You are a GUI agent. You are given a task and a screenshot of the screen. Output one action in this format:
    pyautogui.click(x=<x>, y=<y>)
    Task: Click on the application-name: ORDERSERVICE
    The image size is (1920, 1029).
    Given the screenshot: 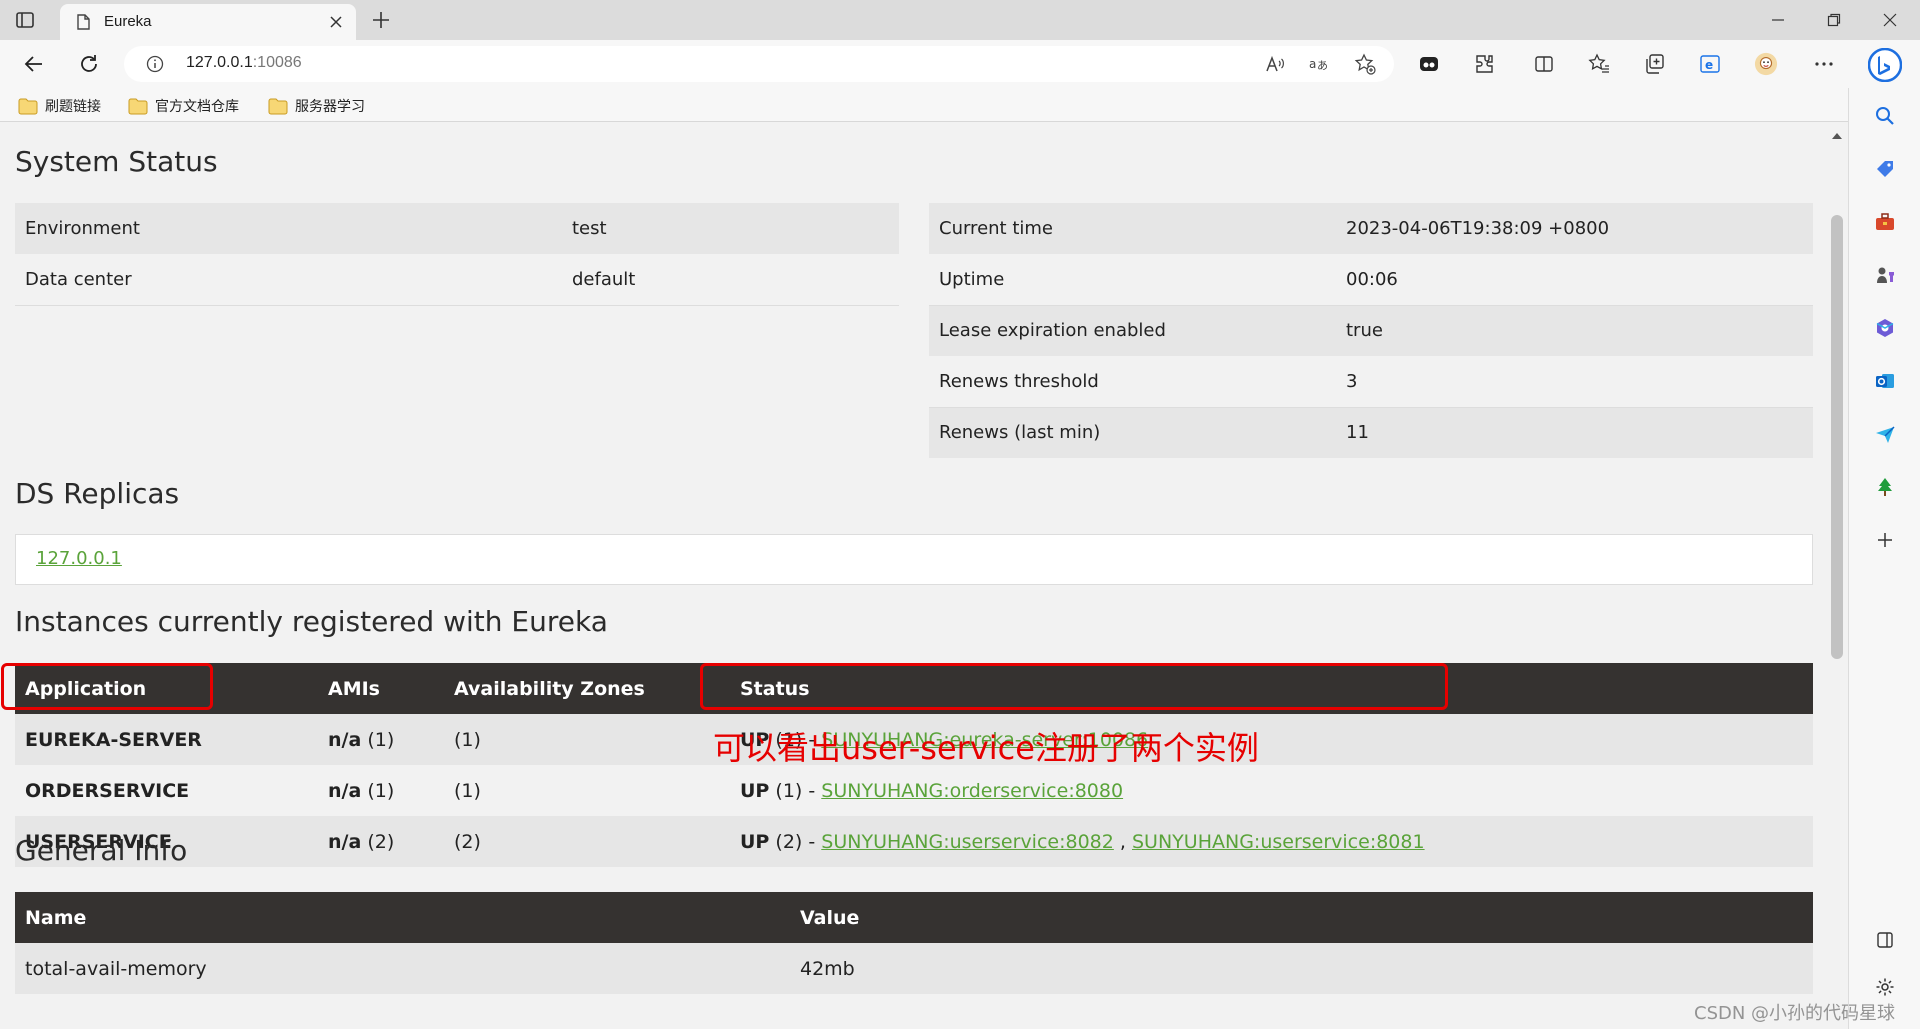 What is the action you would take?
    pyautogui.click(x=166, y=790)
    